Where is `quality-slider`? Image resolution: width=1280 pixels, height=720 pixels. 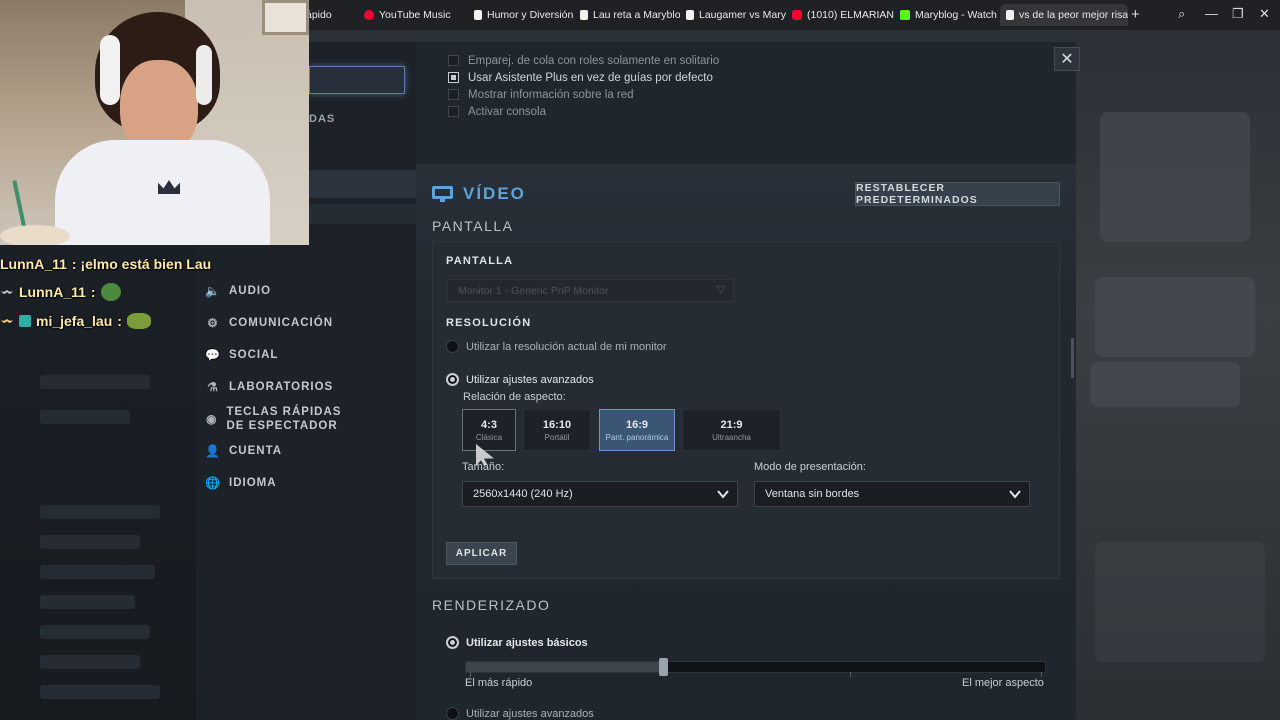
quality-slider is located at coordinates (755, 667).